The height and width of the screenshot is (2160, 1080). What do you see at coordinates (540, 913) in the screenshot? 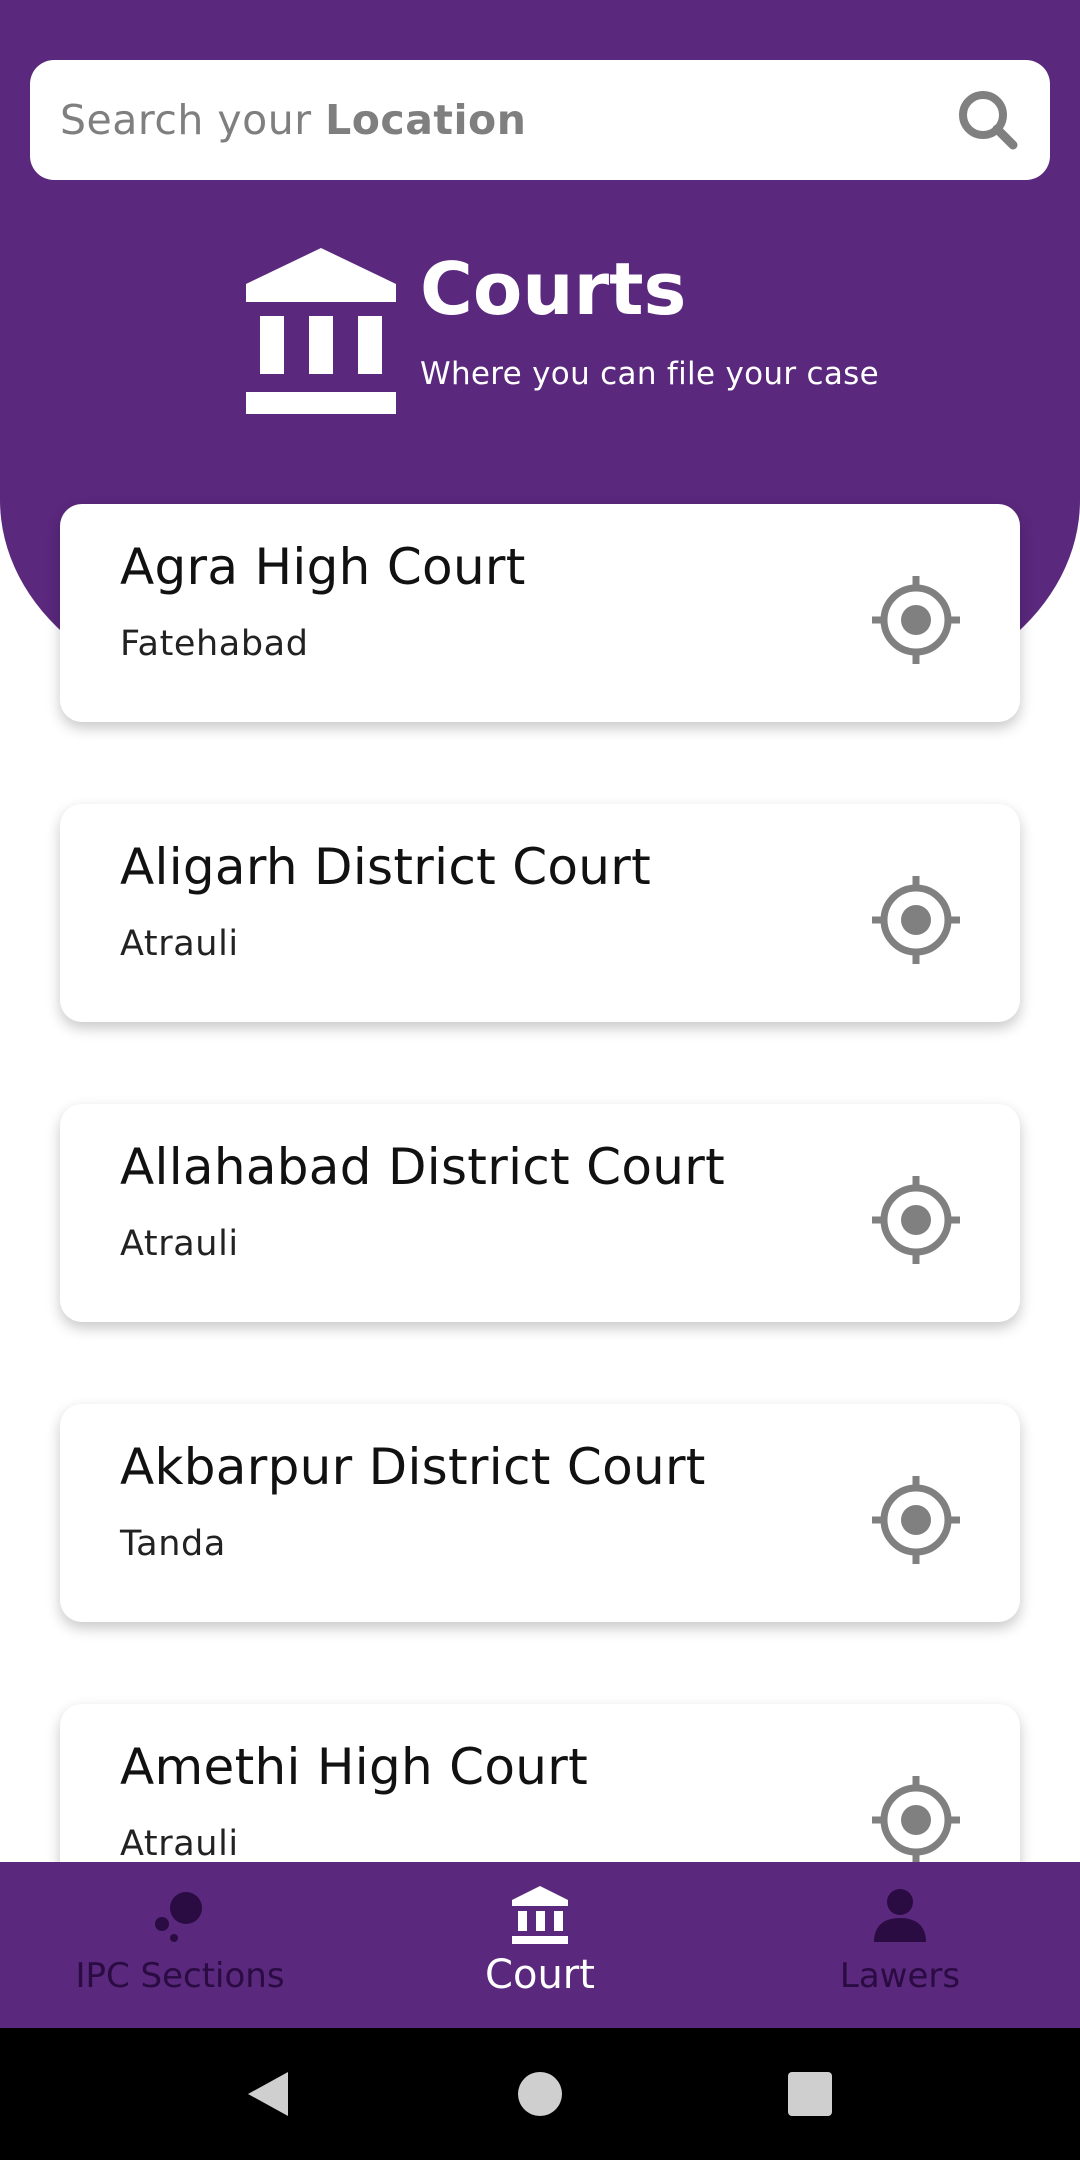
I see `court-card: Aligarh District Court Atrauli` at bounding box center [540, 913].